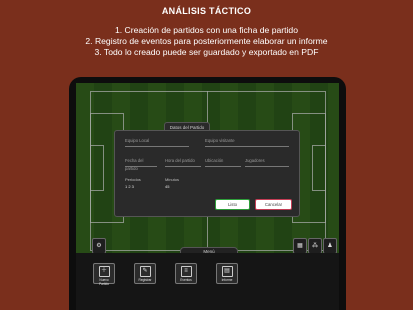  Describe the element at coordinates (232, 204) in the screenshot. I see `done-button: Listo` at that location.